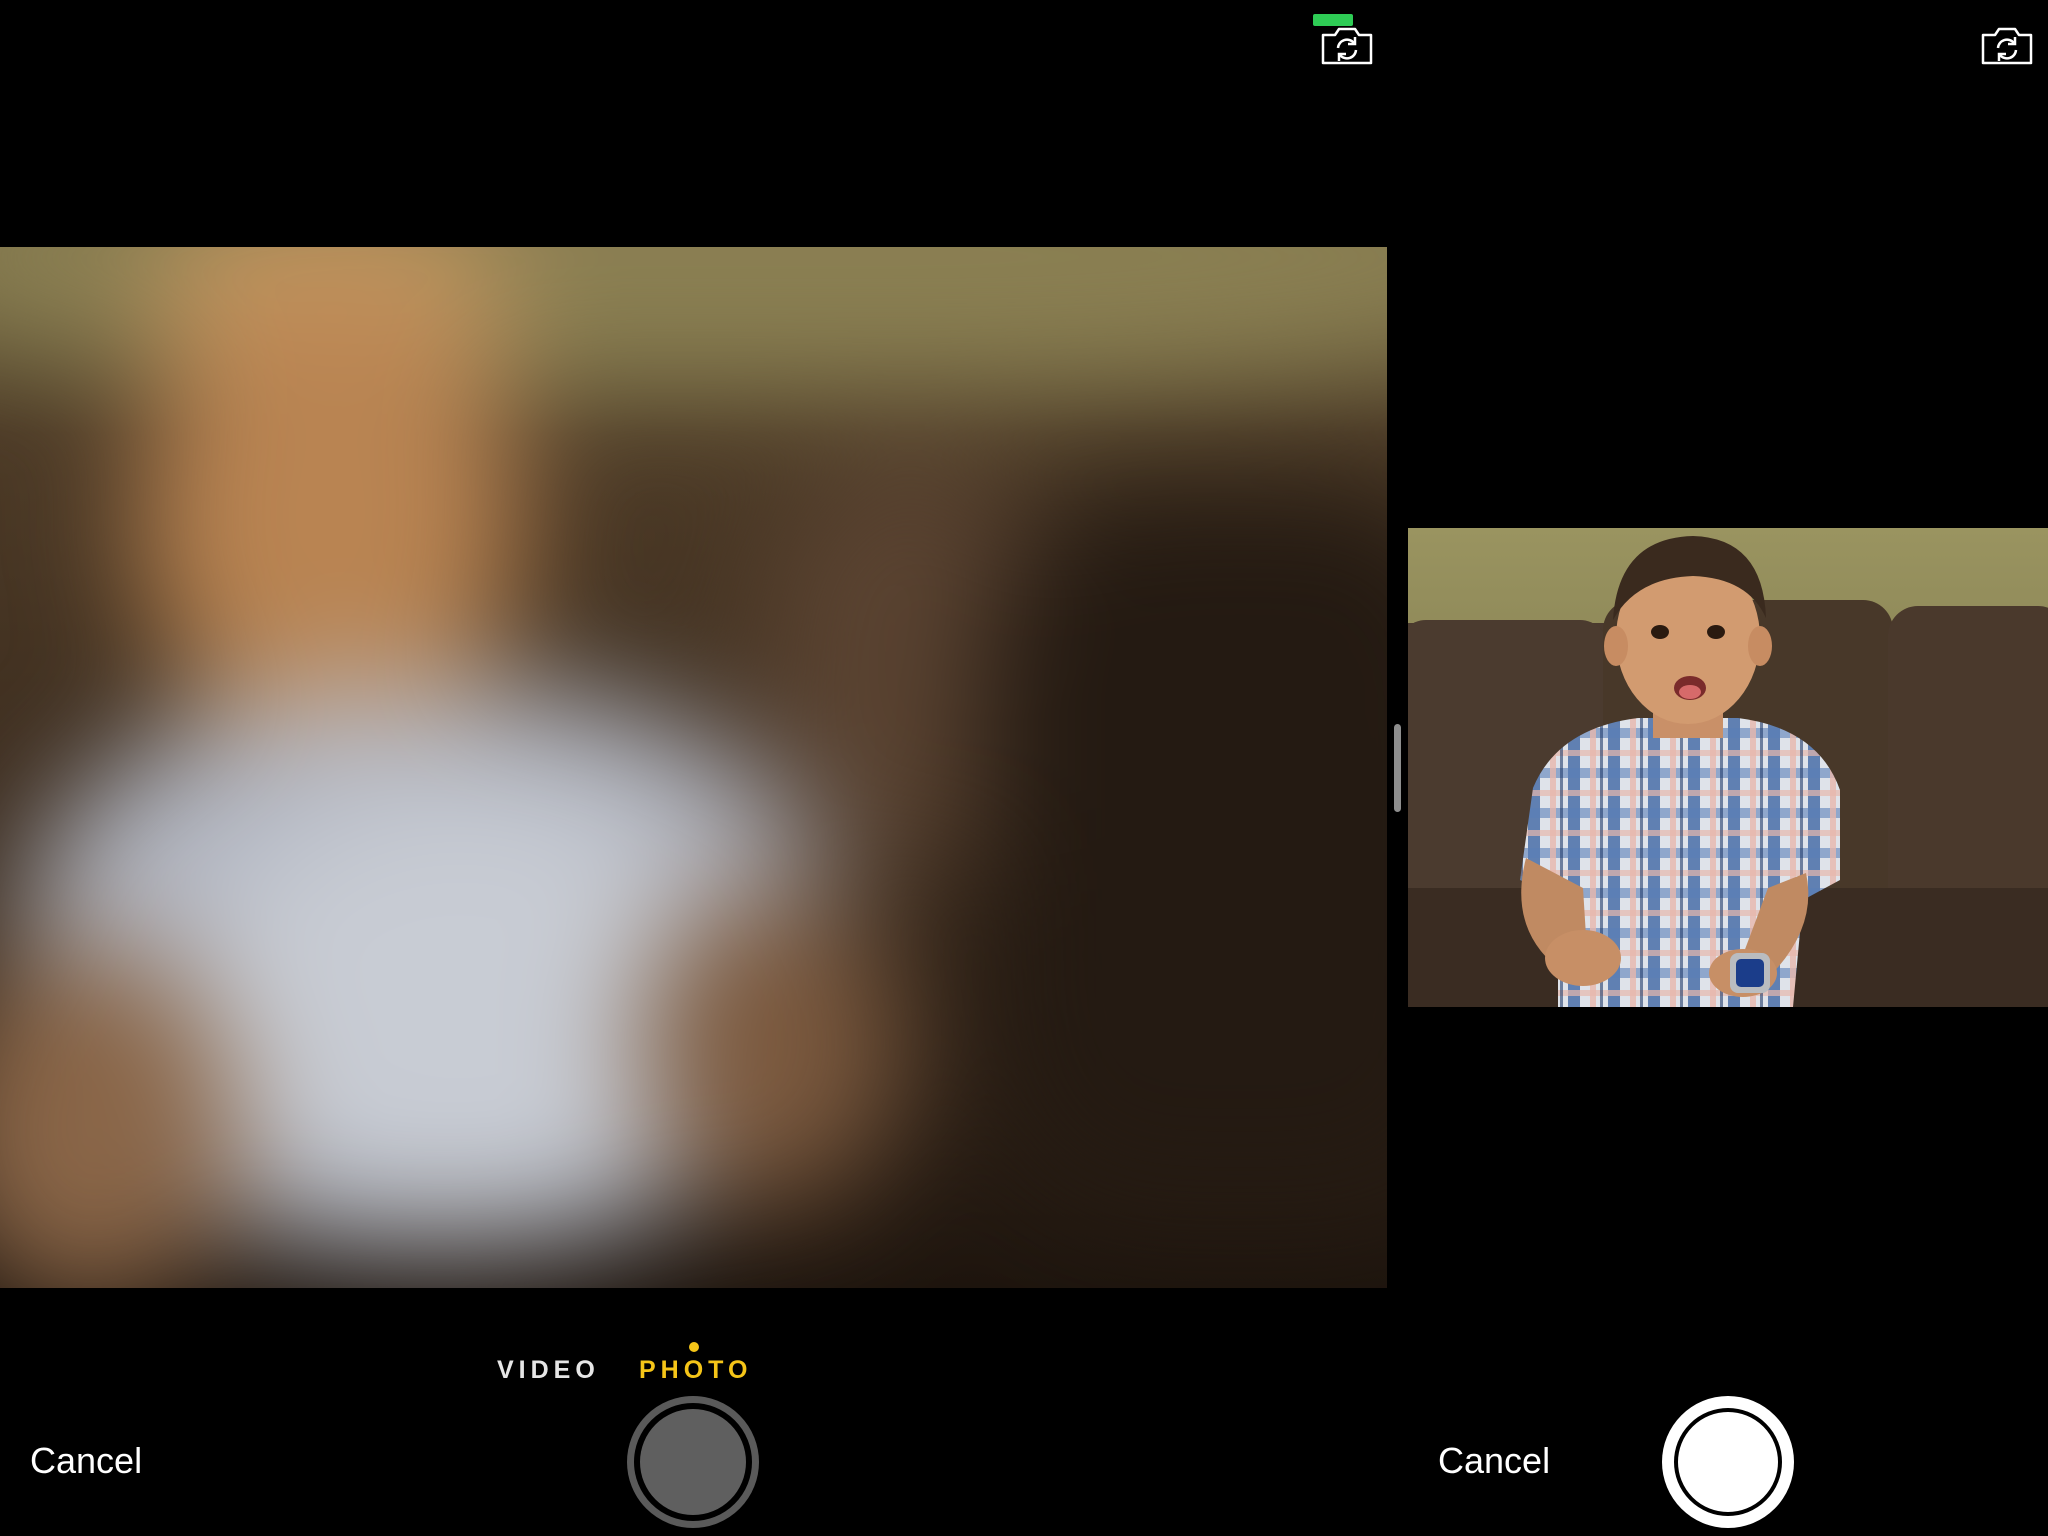 The image size is (2048, 1536). I want to click on split-view-resize-handle, so click(1397, 768).